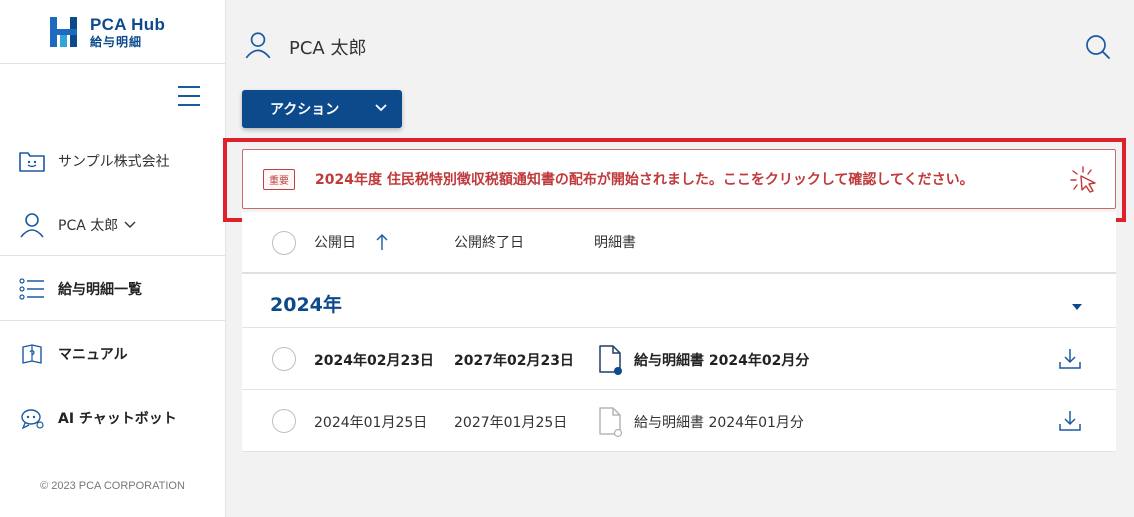 The width and height of the screenshot is (1134, 517). What do you see at coordinates (88, 226) in the screenshot?
I see `sidebar-user-name: PCA 太郎` at bounding box center [88, 226].